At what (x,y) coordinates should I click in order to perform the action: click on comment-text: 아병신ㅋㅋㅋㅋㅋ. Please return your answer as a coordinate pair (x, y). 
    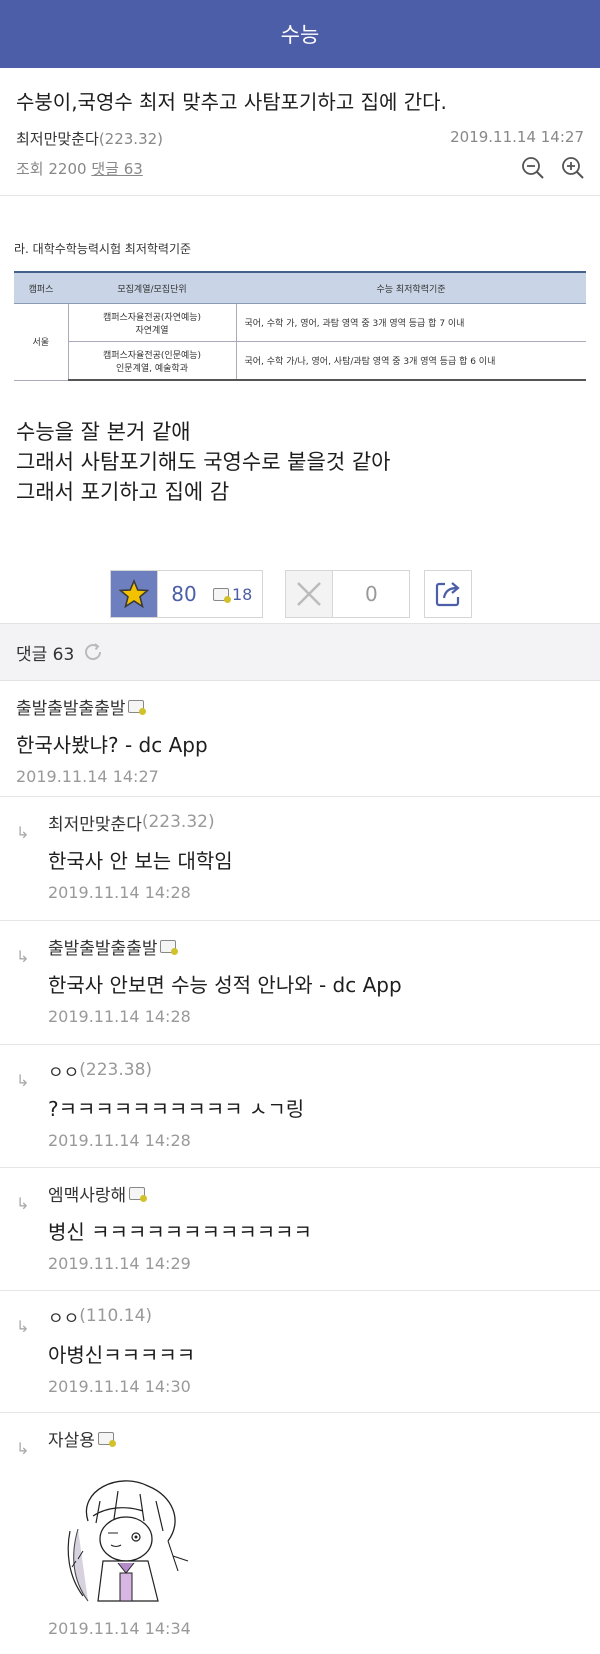
    Looking at the image, I should click on (122, 1355).